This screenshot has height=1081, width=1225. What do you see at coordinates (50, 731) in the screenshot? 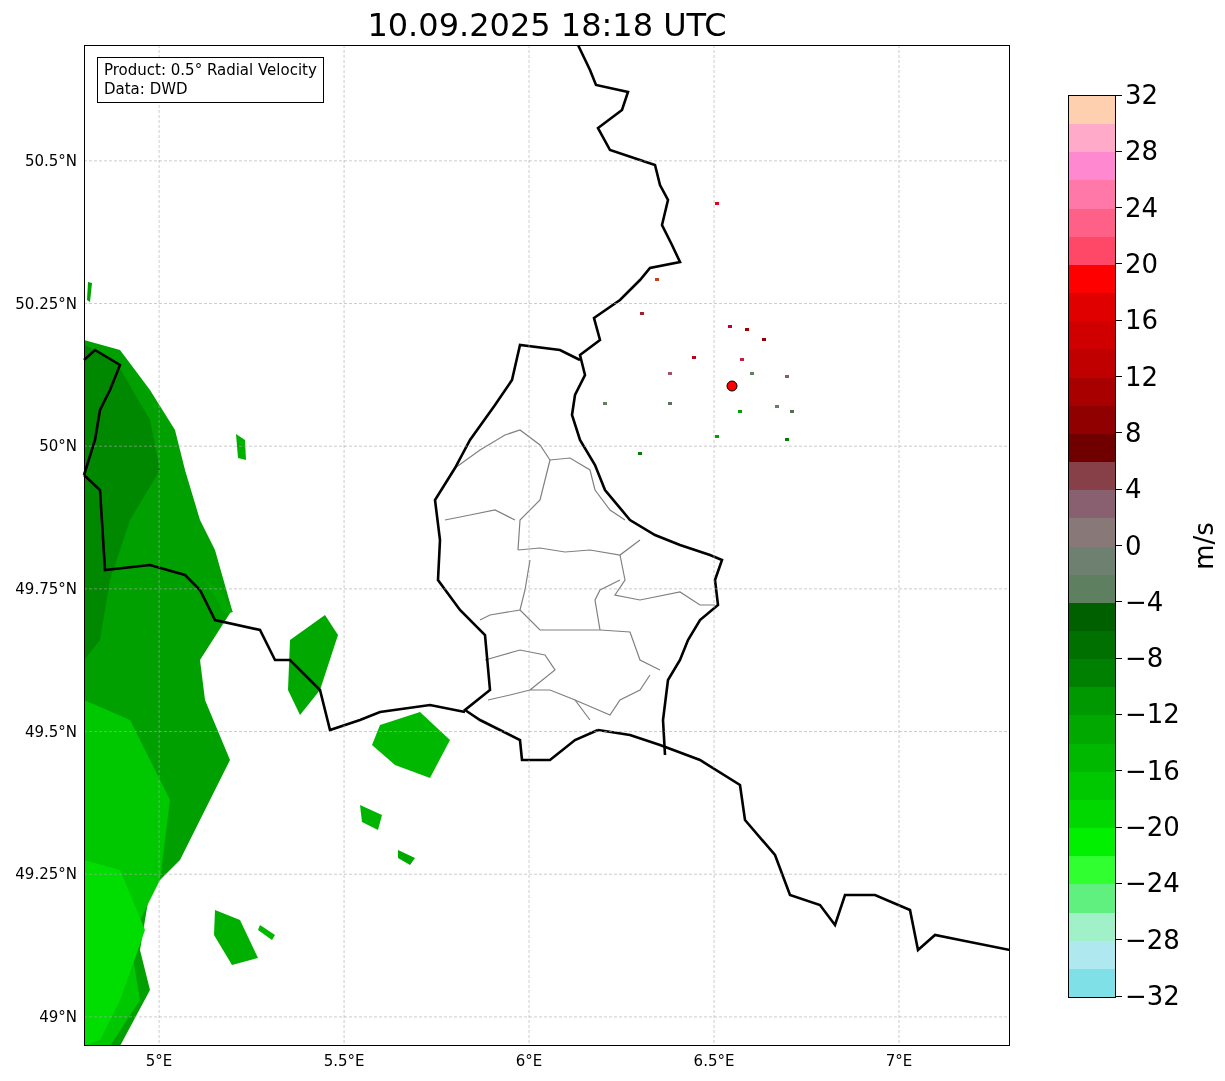
I see `latitude-label: 49.5°N` at bounding box center [50, 731].